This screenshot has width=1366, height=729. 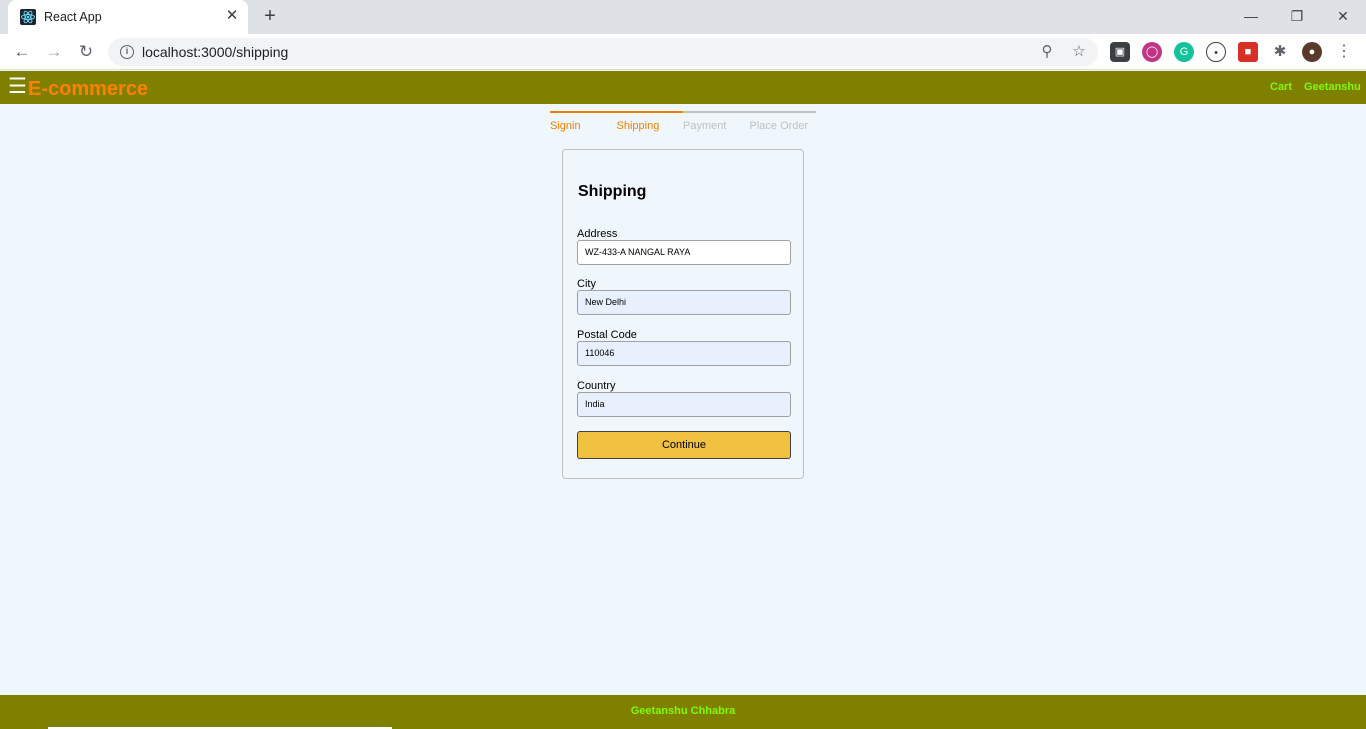 What do you see at coordinates (683, 17) in the screenshot?
I see `browser-tab-bar: React App ✕ + — ❐ ✕` at bounding box center [683, 17].